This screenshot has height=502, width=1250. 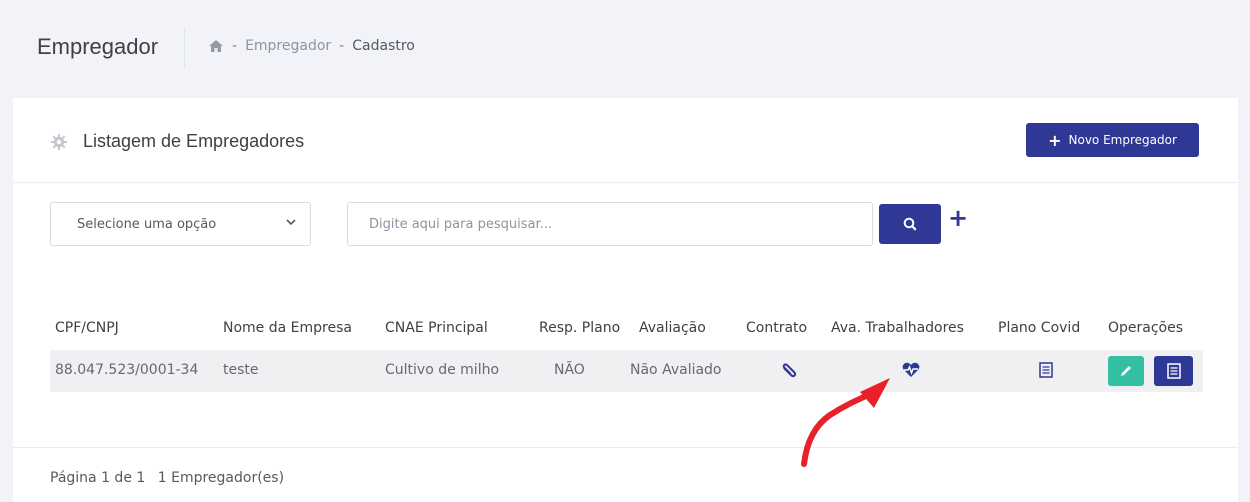 I want to click on breadcrumb: - Empregador - Cadastro, so click(x=311, y=46).